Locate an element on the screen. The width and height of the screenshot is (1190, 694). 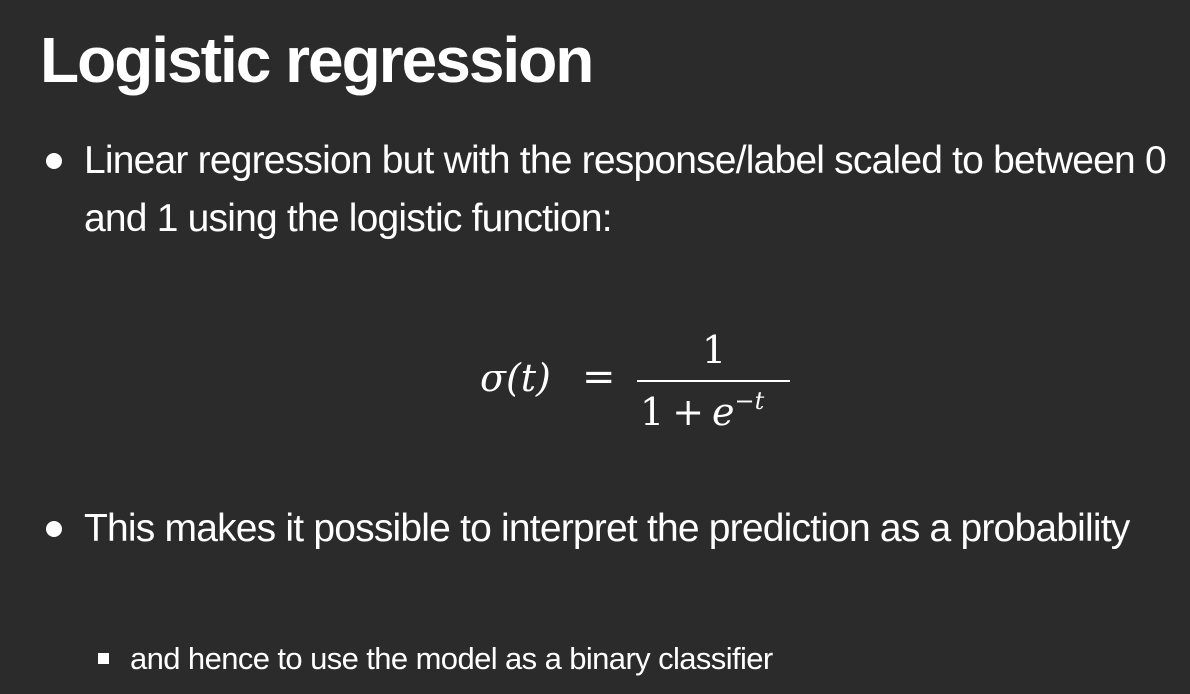
slide-title: Logistic regression is located at coordinates (317, 60).